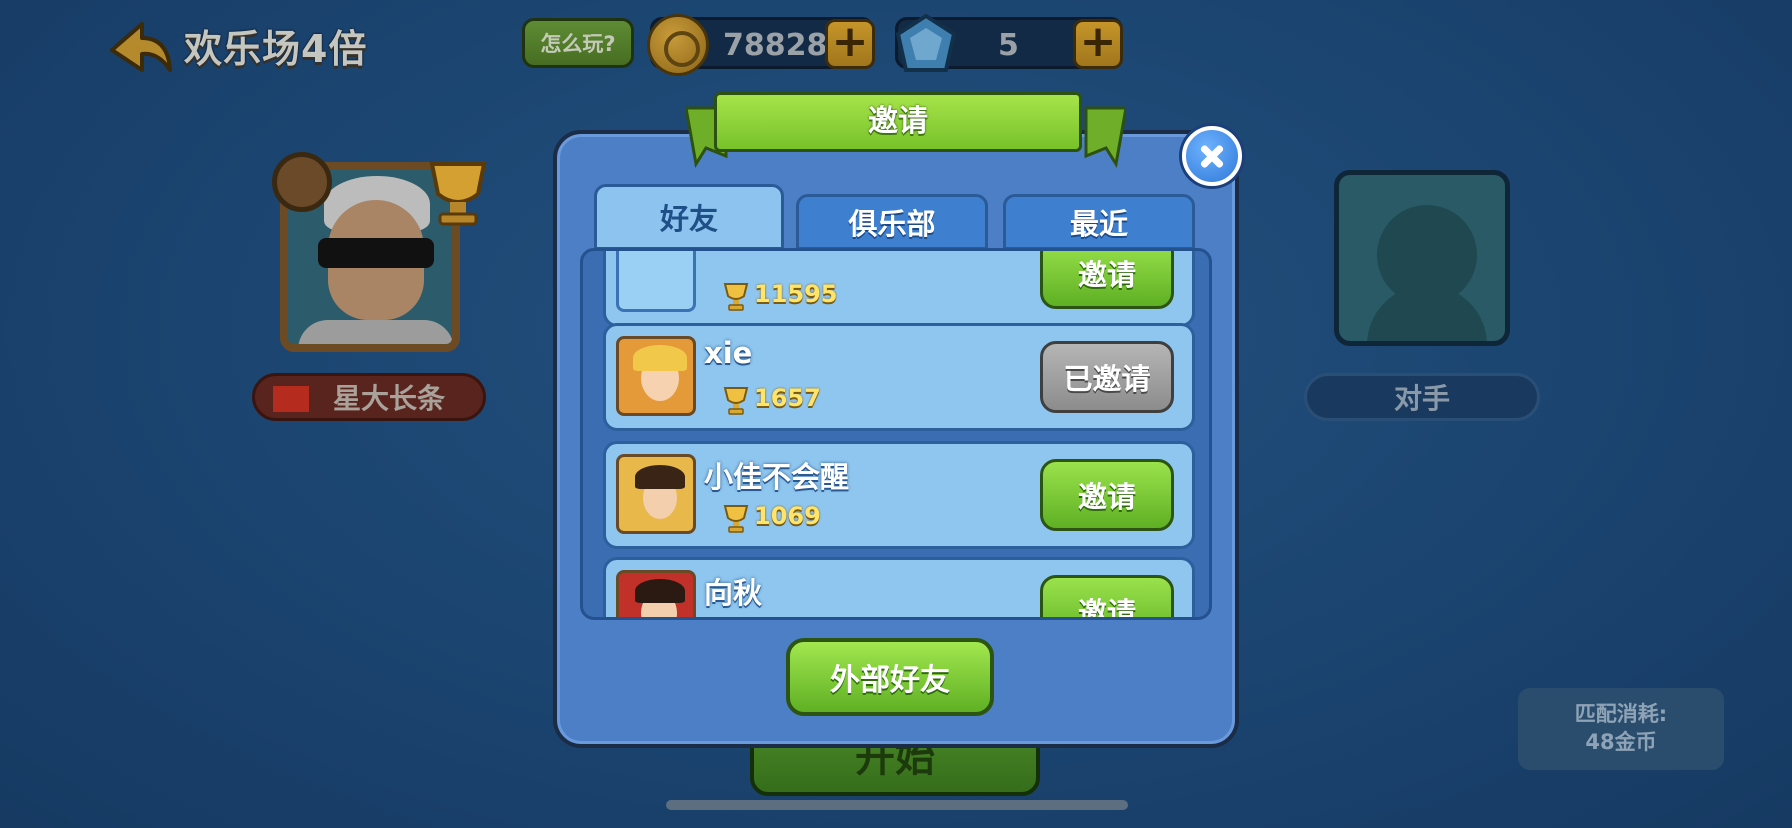 The height and width of the screenshot is (828, 1792). What do you see at coordinates (376, 253) in the screenshot?
I see `avatar-glasses` at bounding box center [376, 253].